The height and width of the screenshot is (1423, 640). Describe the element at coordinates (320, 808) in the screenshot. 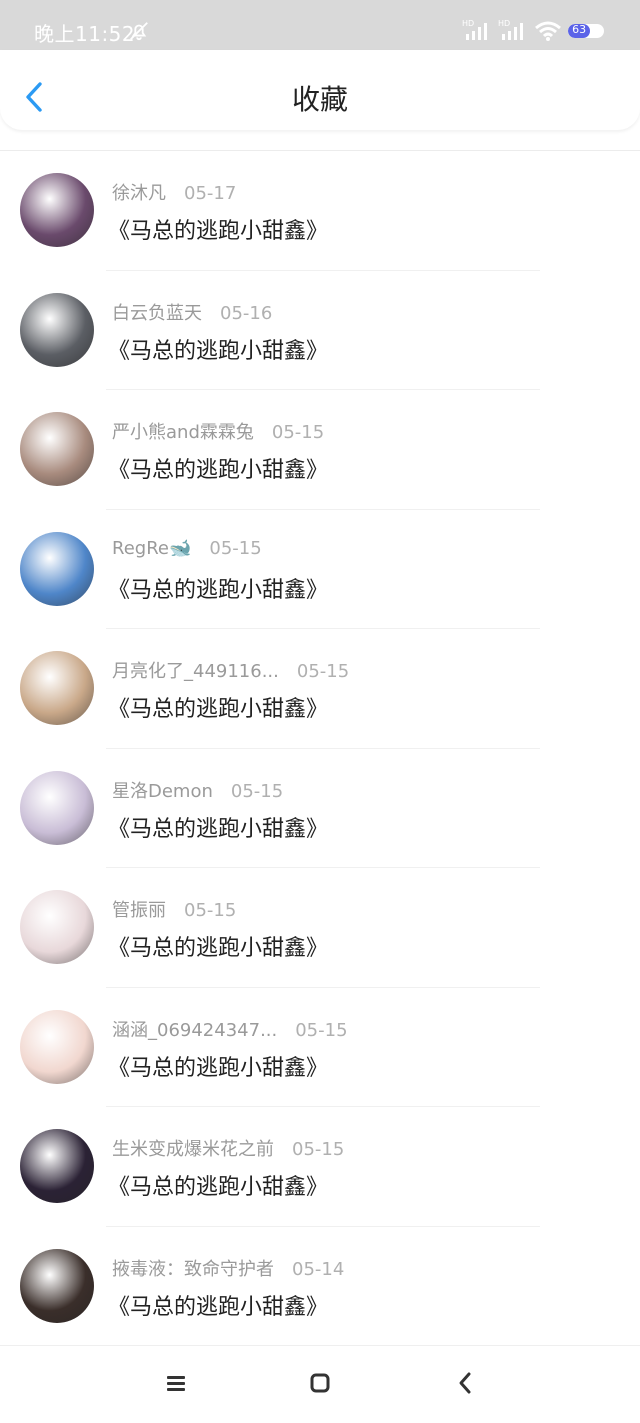

I see `list-item: 星洛Demon 05-15 《马总的逃跑小甜鑫》` at that location.